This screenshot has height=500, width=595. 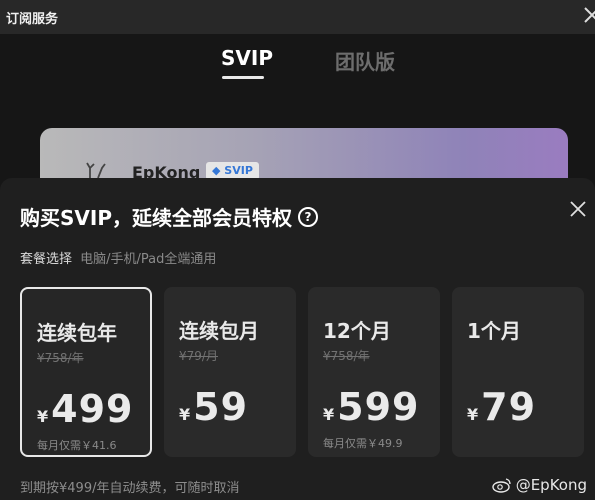 I want to click on window-title: 订阅服务, so click(x=32, y=19).